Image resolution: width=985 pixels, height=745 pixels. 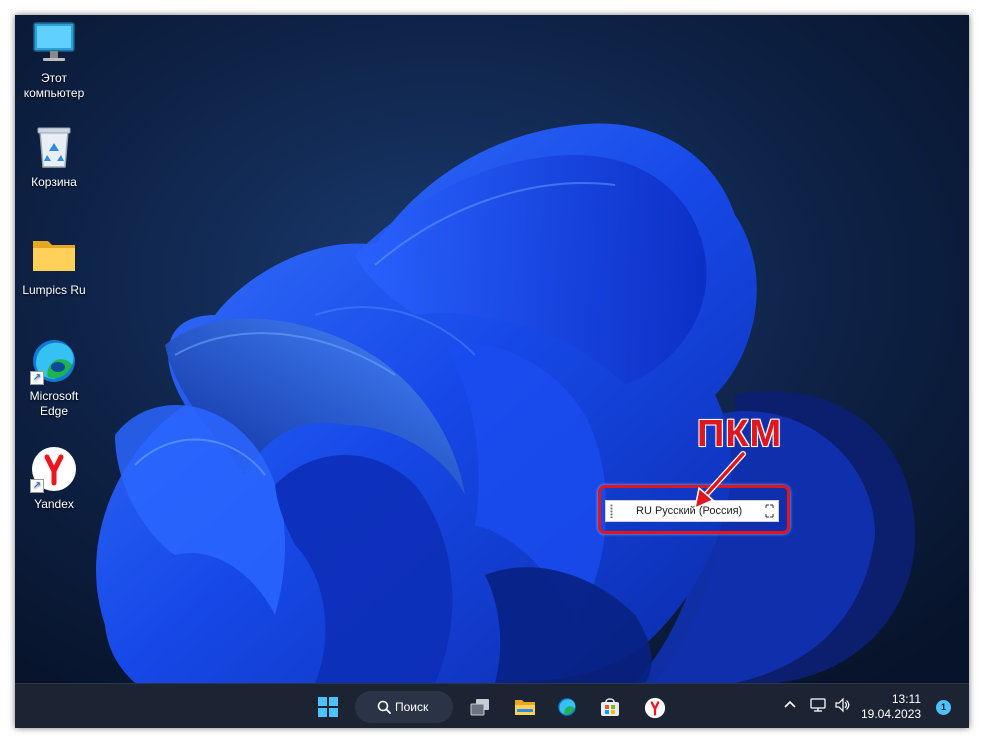 I want to click on desktop-icon-recycle-bin: Корзина, so click(x=54, y=156).